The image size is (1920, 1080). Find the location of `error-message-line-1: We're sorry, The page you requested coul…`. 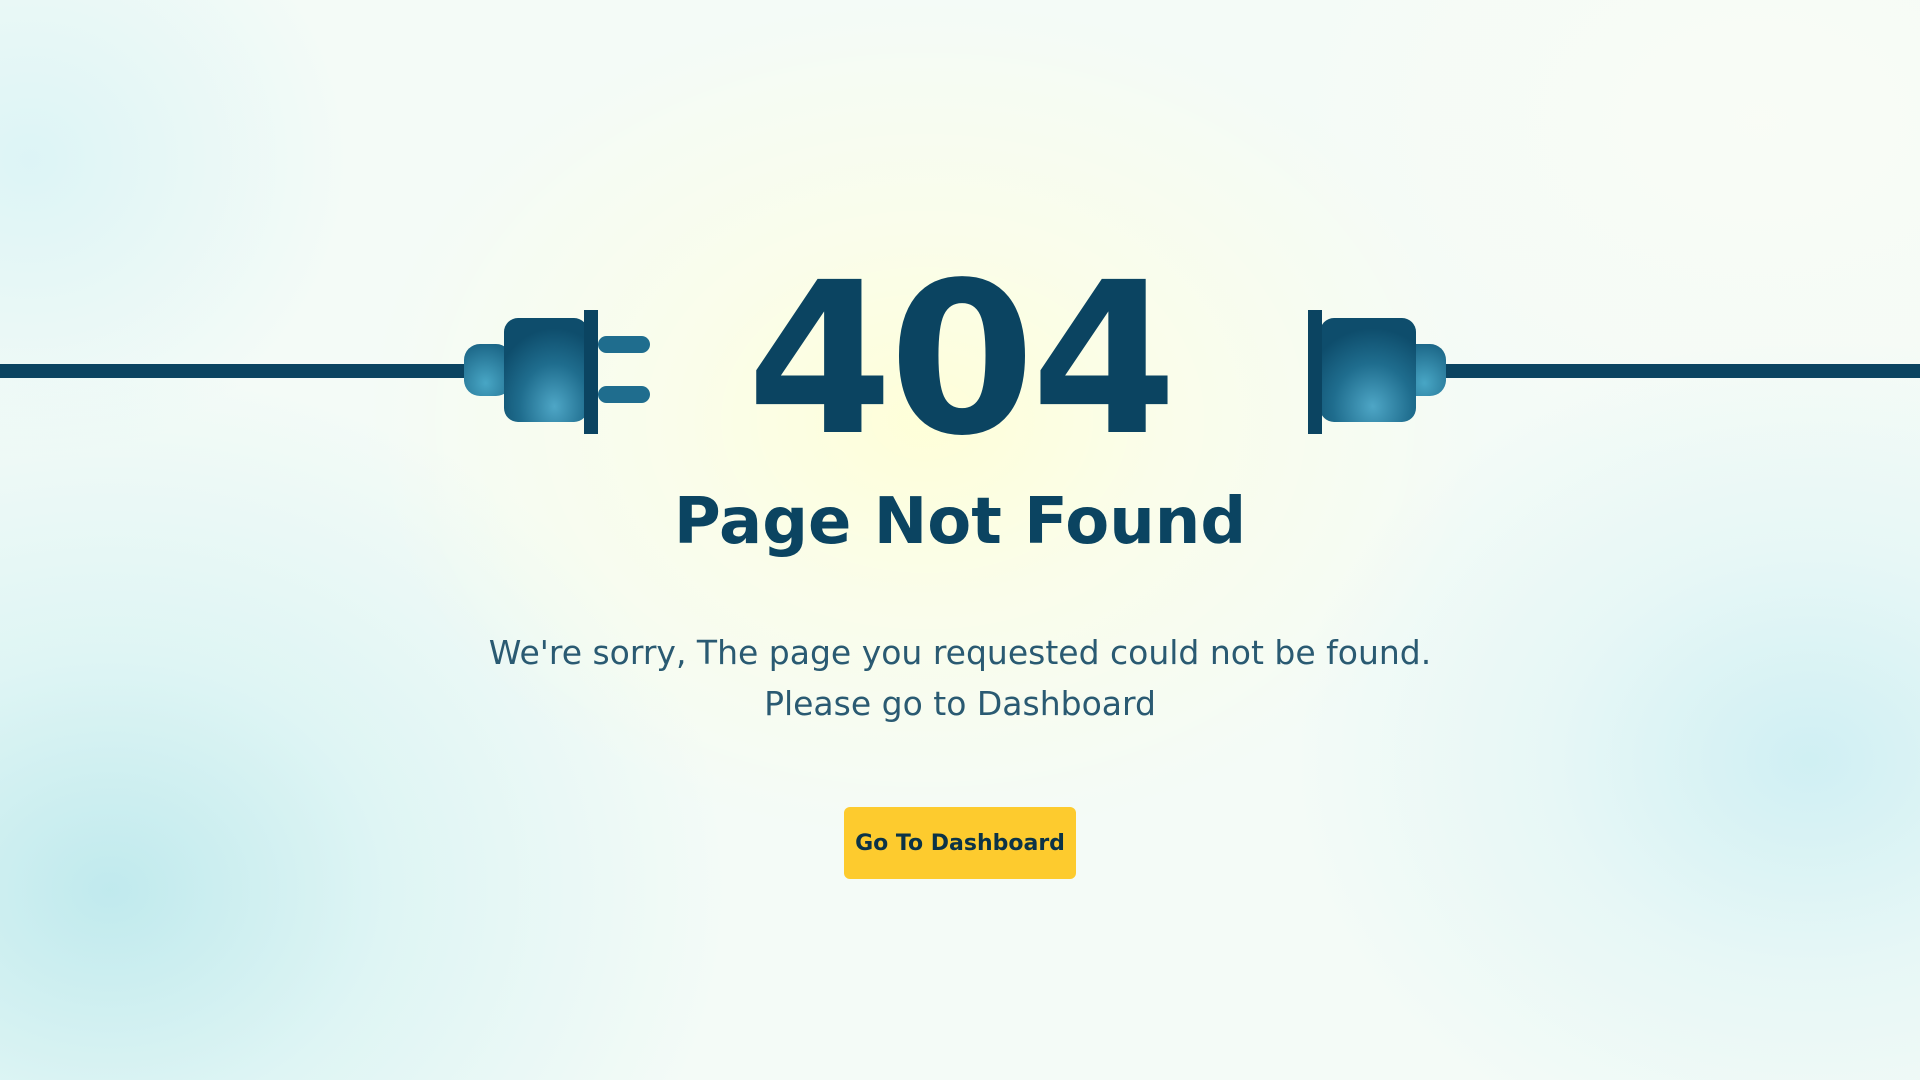

error-message-line-1: We're sorry, The page you requested coul… is located at coordinates (960, 652).